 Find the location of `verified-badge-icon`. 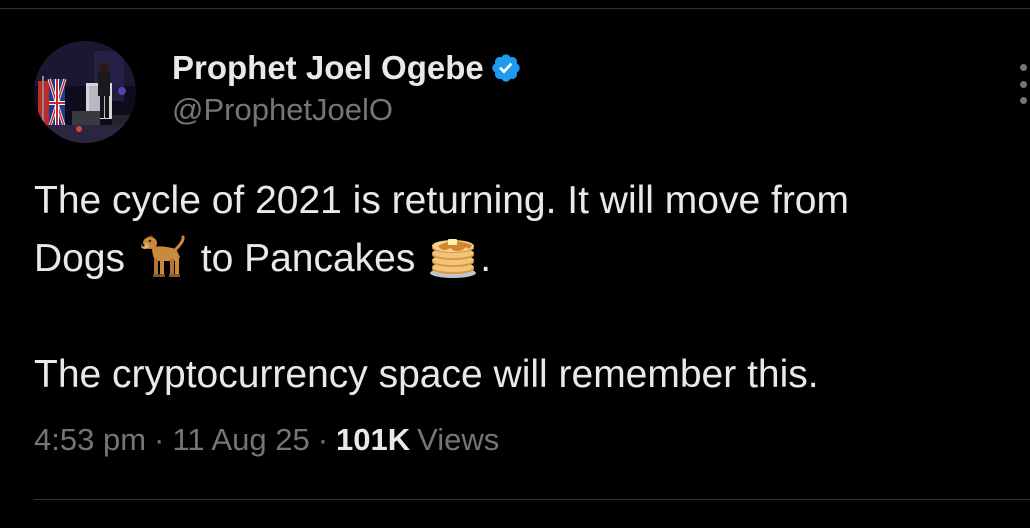

verified-badge-icon is located at coordinates (506, 68).